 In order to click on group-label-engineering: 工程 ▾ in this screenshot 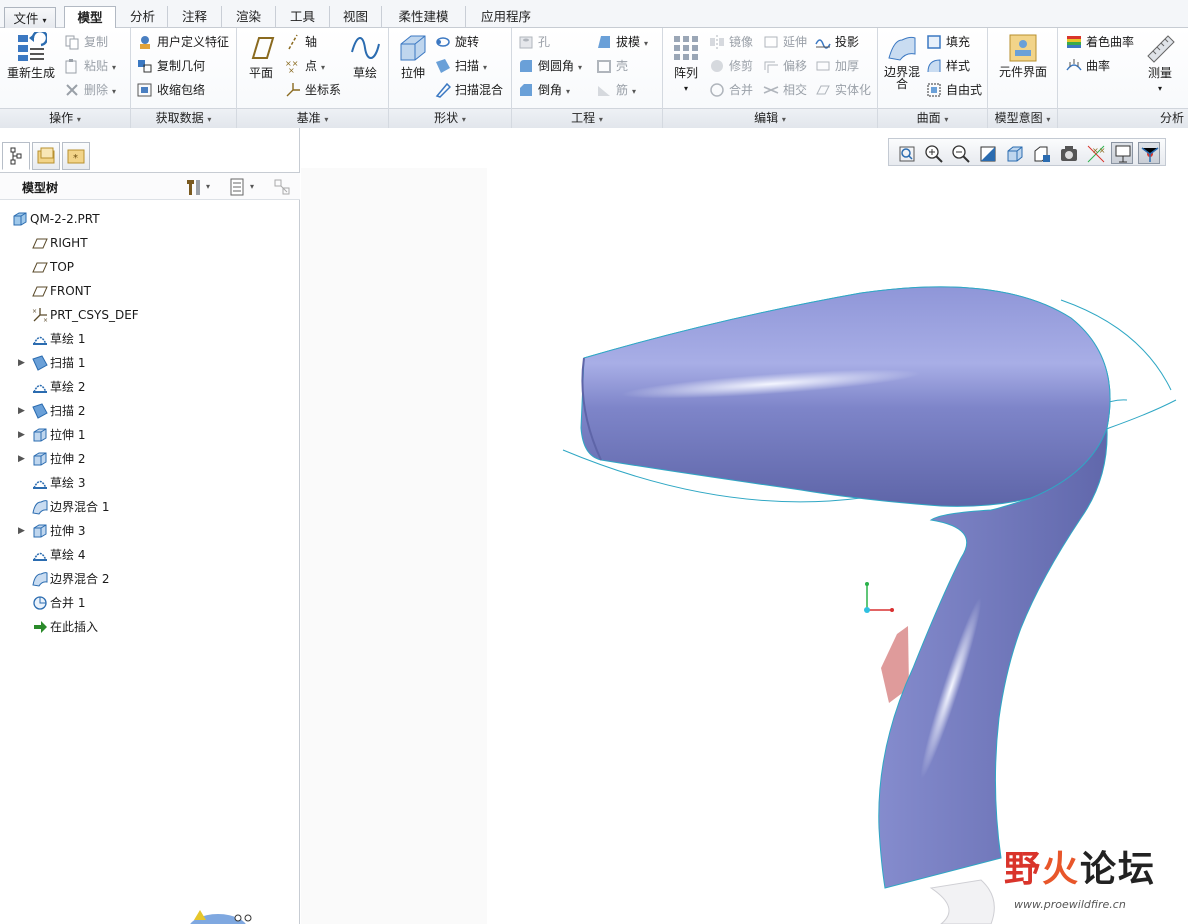, I will do `click(587, 118)`.